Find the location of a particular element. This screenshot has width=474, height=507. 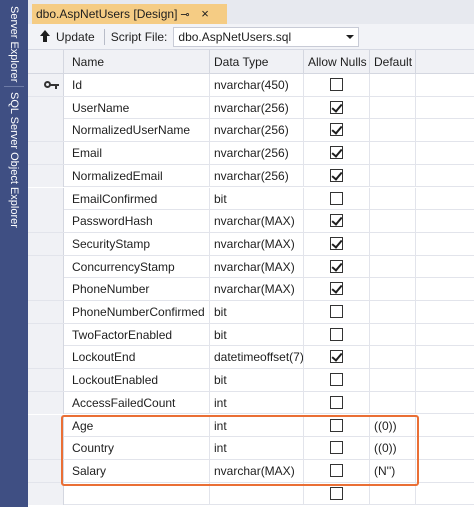

column-name-cell: Salary is located at coordinates (137, 470).